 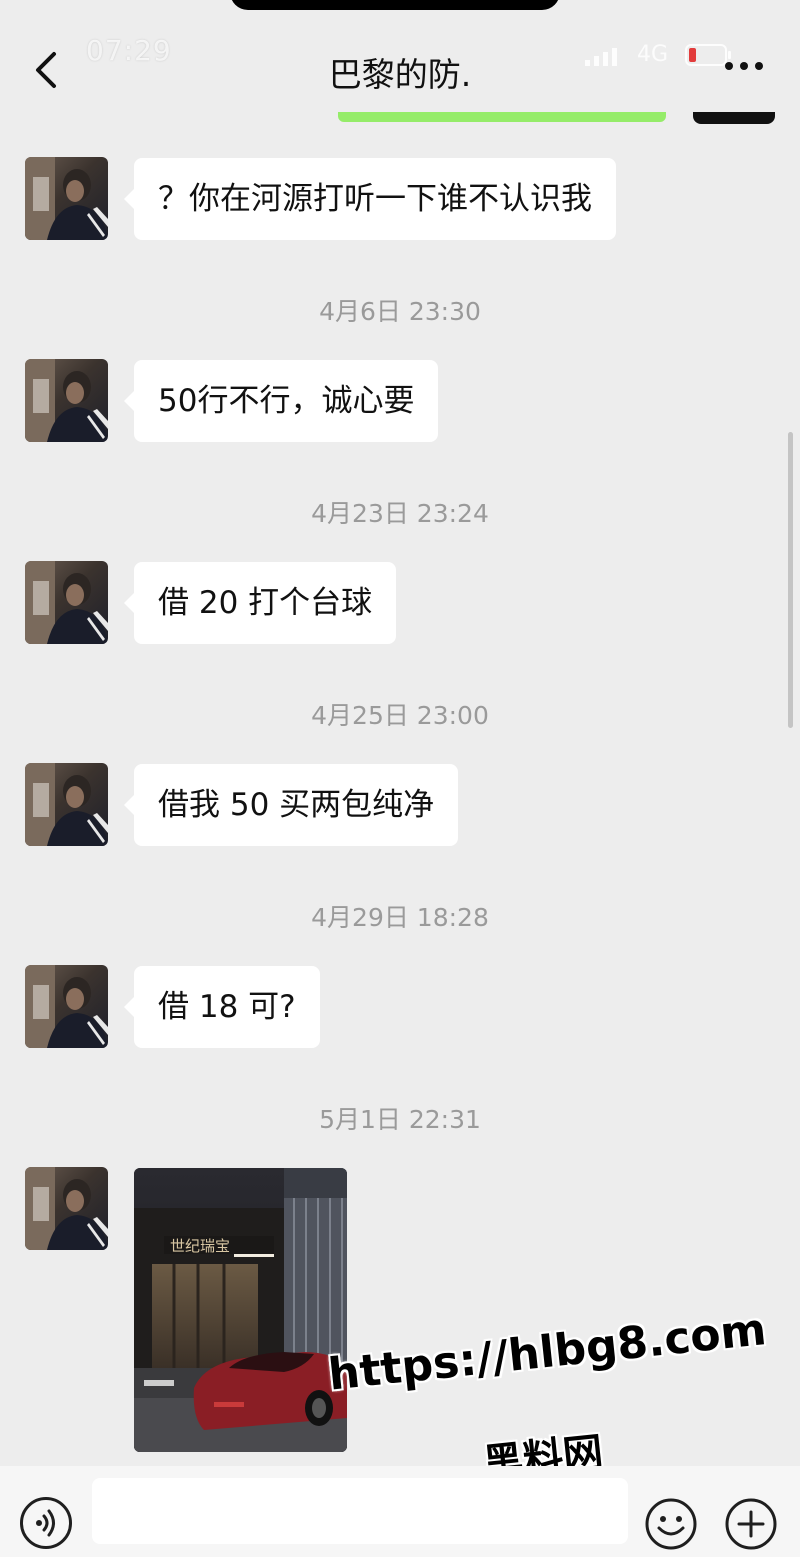 I want to click on store-sign: 世纪瑞宝, so click(x=200, y=1246).